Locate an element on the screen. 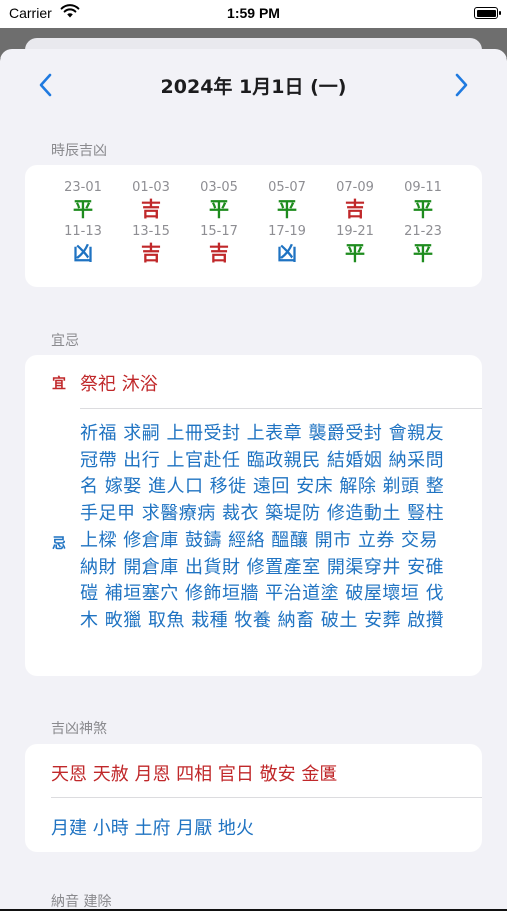 This screenshot has width=507, height=911. ji-label: 忌 is located at coordinates (59, 544).